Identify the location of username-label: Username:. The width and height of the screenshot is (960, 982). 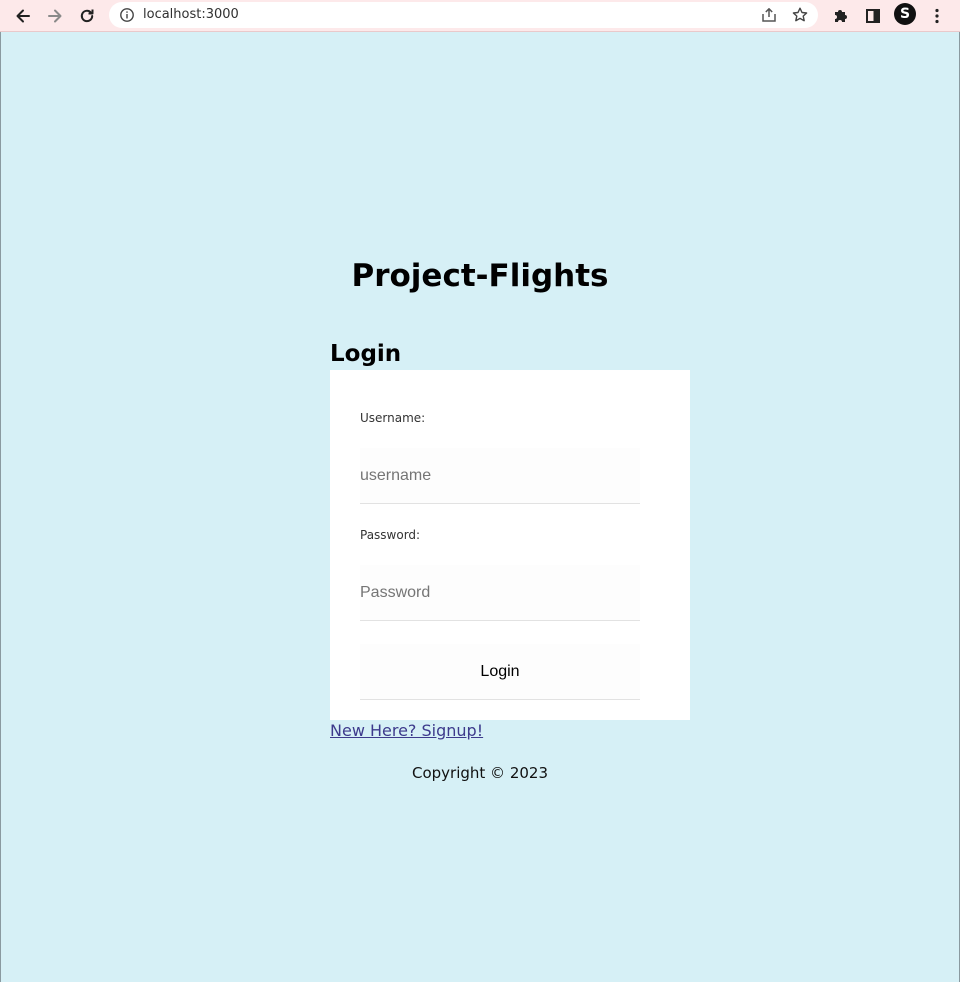
(393, 418).